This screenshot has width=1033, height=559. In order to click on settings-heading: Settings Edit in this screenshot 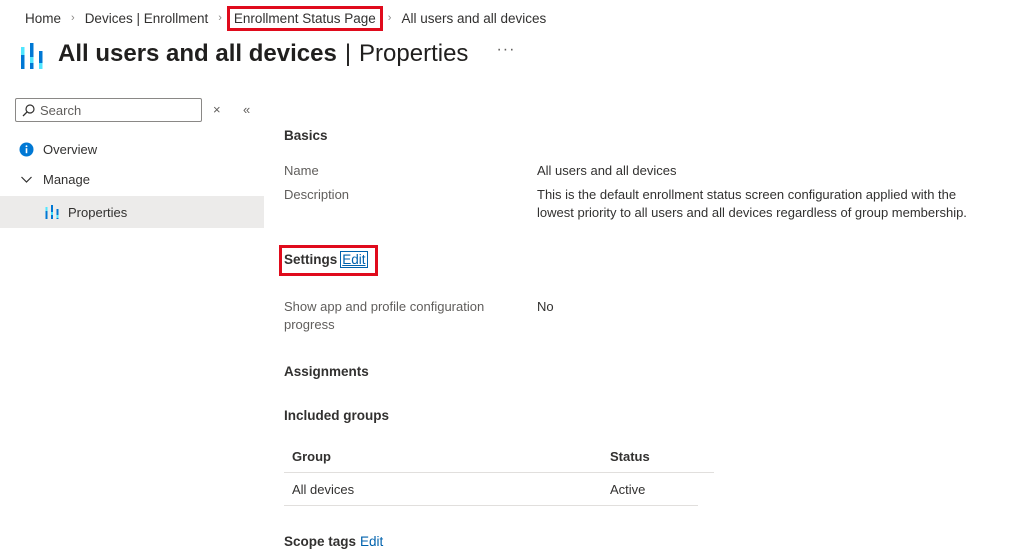, I will do `click(326, 259)`.